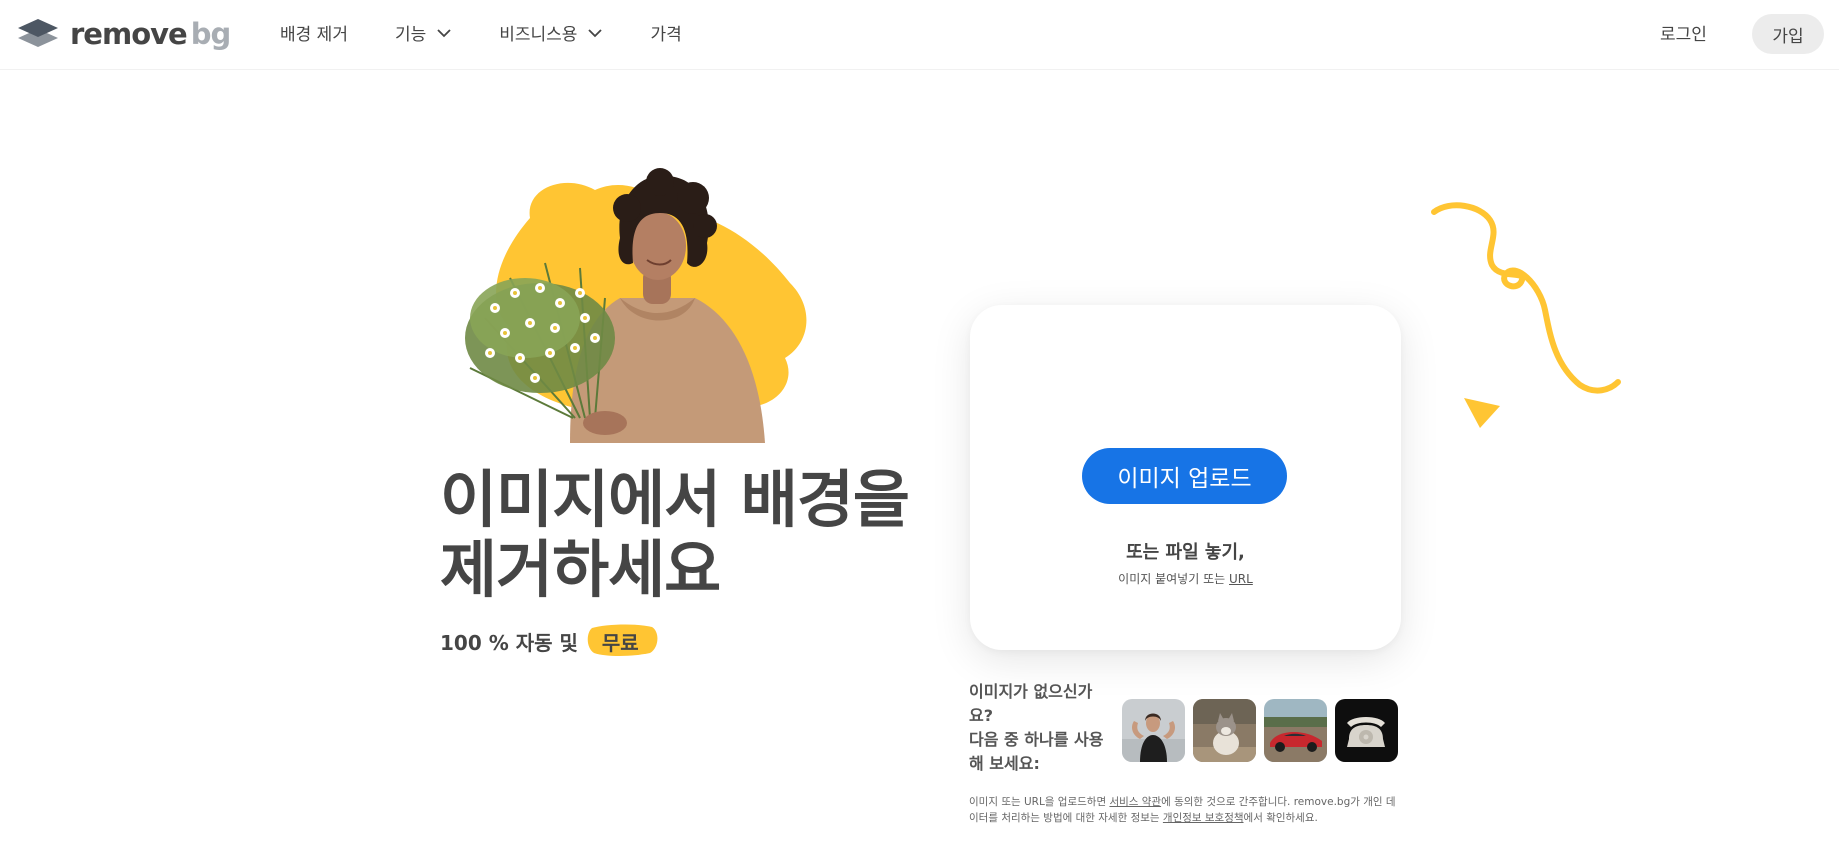 This screenshot has width=1839, height=865. Describe the element at coordinates (129, 34) in the screenshot. I see `logo-main-text: remove` at that location.